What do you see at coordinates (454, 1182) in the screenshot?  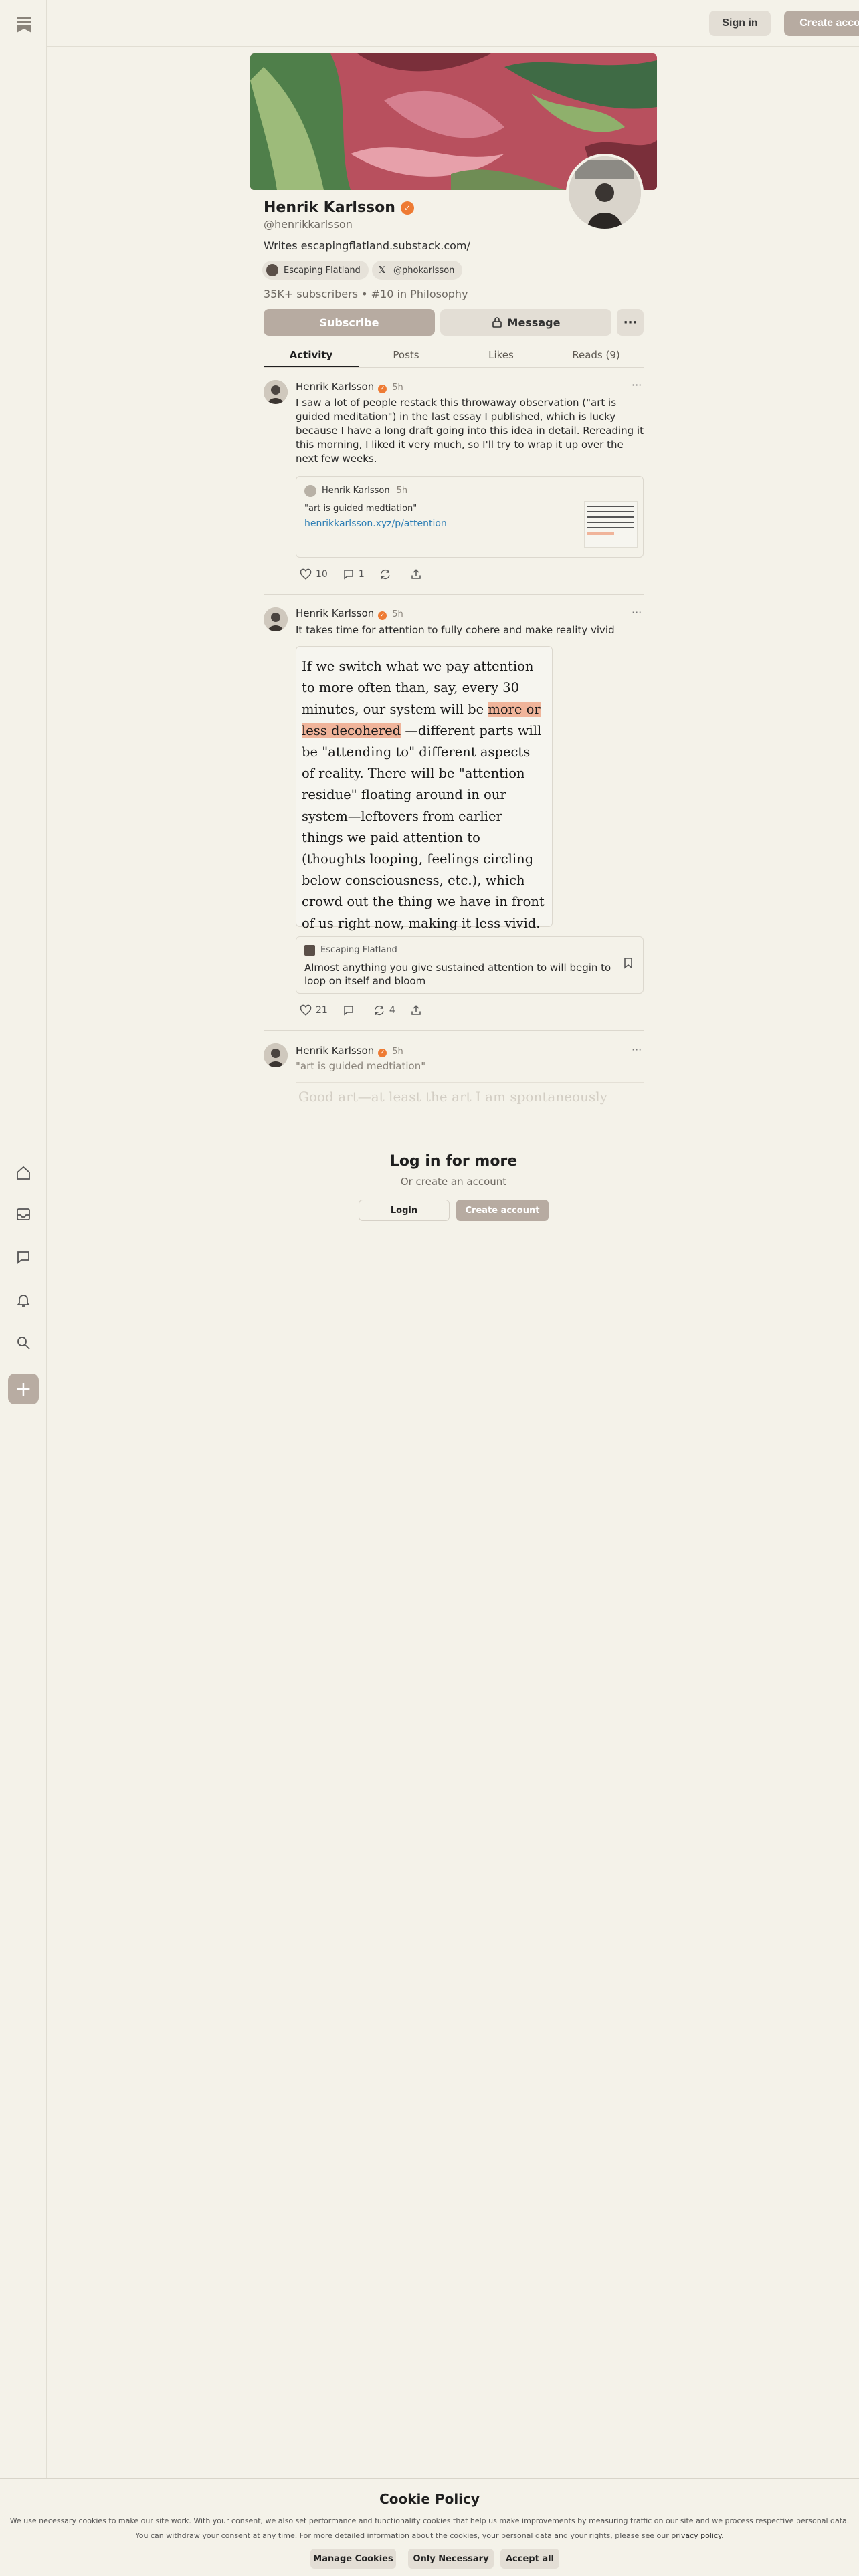 I see `gate-subtitle: Or create an account` at bounding box center [454, 1182].